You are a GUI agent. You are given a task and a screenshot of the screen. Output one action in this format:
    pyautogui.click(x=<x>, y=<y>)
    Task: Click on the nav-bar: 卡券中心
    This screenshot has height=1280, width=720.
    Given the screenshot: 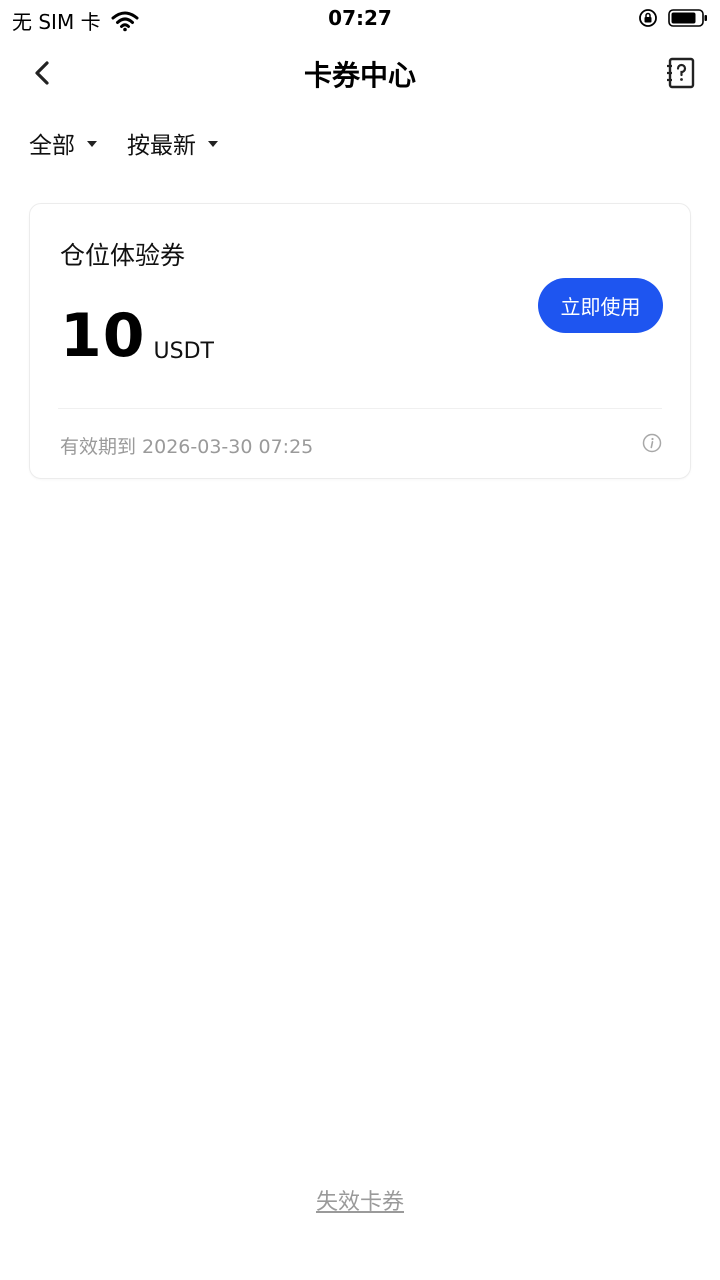 What is the action you would take?
    pyautogui.click(x=360, y=73)
    